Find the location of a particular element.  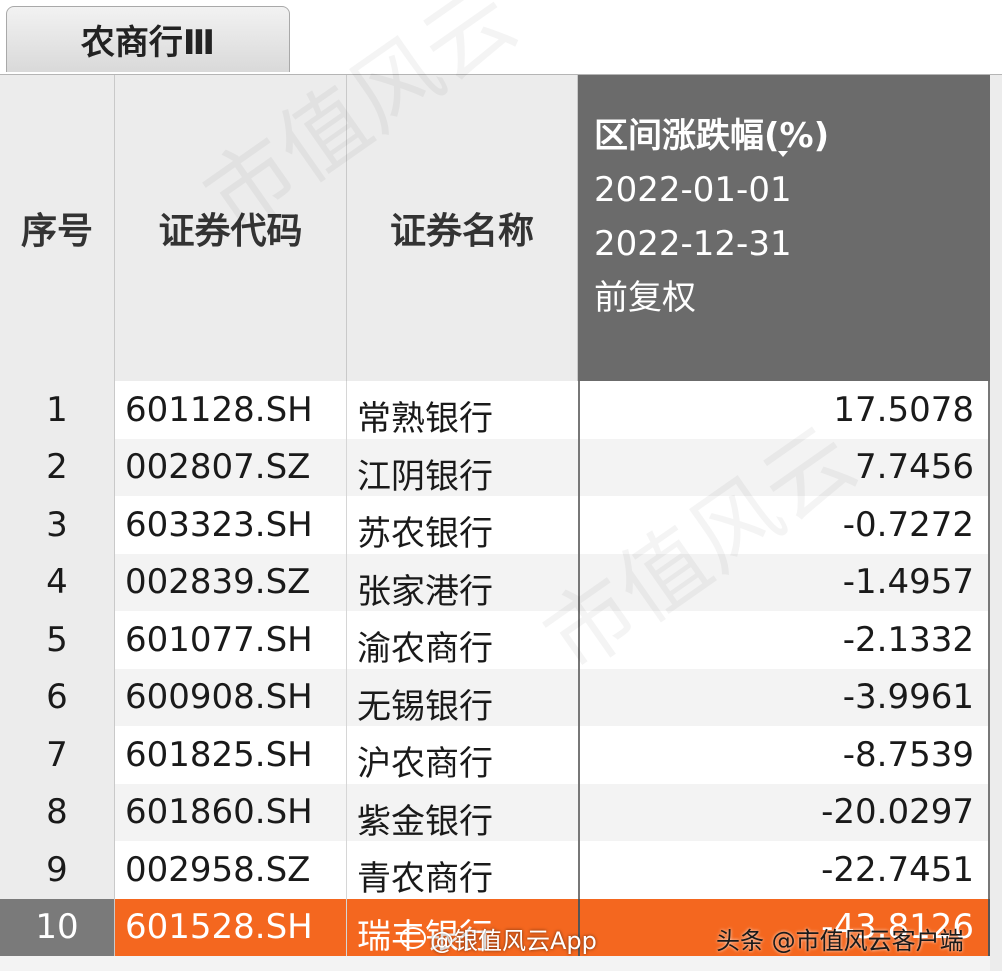

column-header-name: 证券名称 is located at coordinates (462, 228).